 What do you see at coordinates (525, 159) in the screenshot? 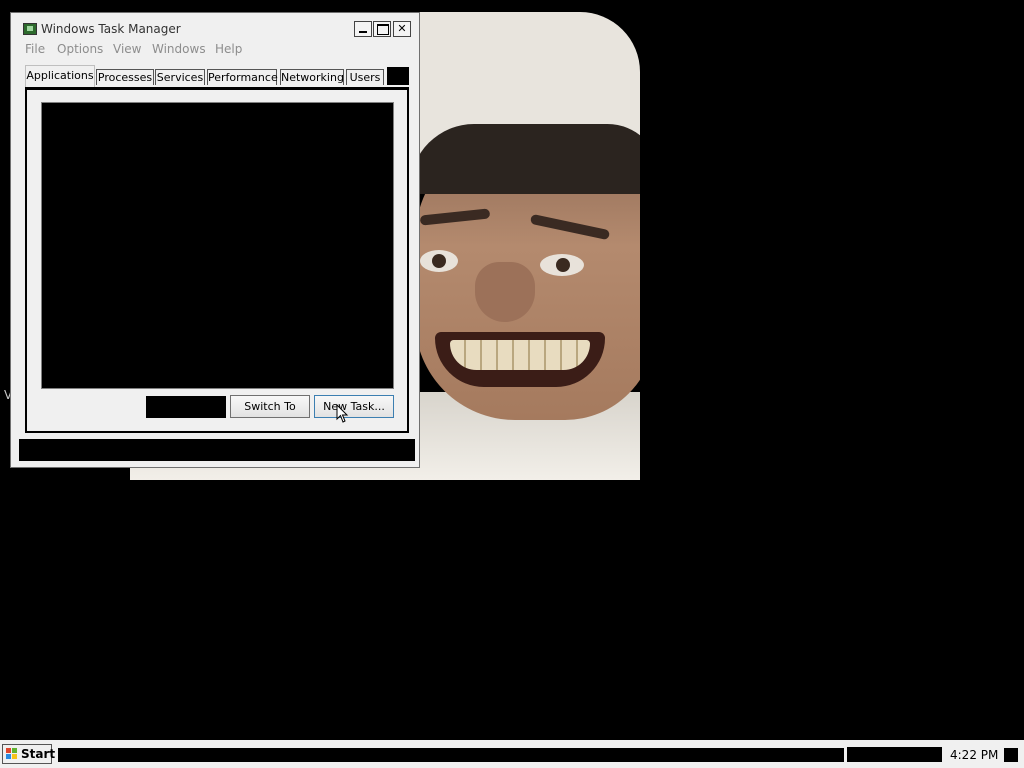
I see `hair-shape` at bounding box center [525, 159].